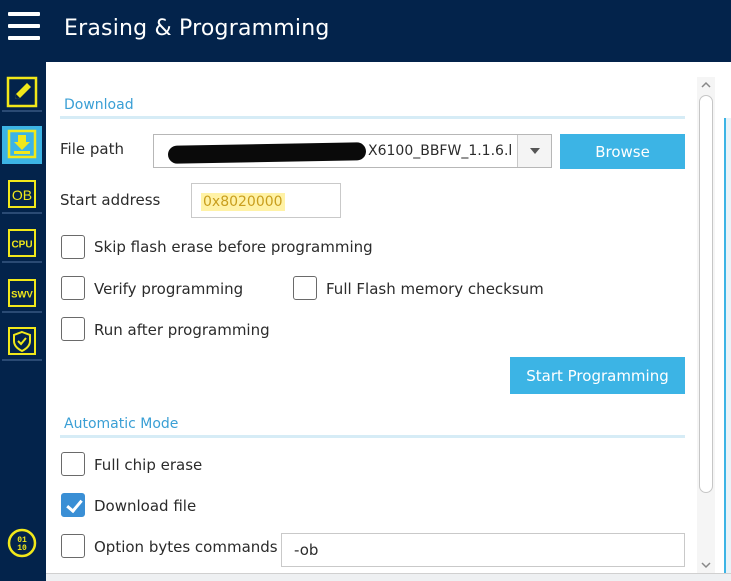 This screenshot has height=581, width=731. Describe the element at coordinates (622, 151) in the screenshot. I see `browse-button: Browse` at that location.